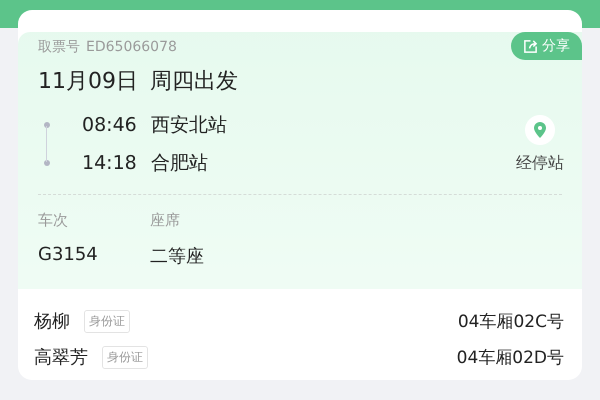 This screenshot has height=400, width=600. What do you see at coordinates (511, 321) in the screenshot?
I see `seat-number: 04车厢02C号` at bounding box center [511, 321].